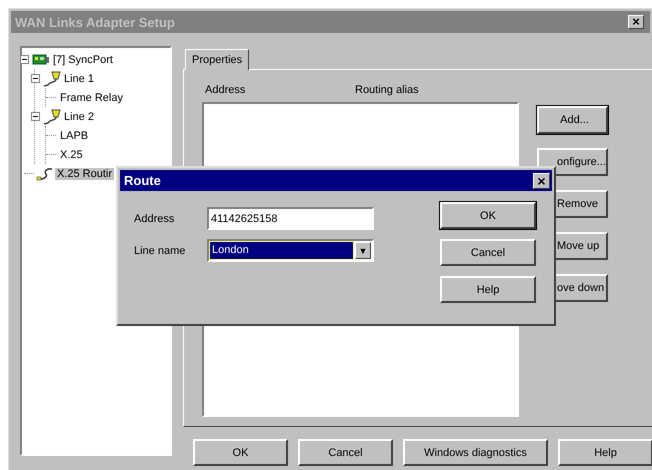  Describe the element at coordinates (160, 250) in the screenshot. I see `field-label: Line name` at that location.